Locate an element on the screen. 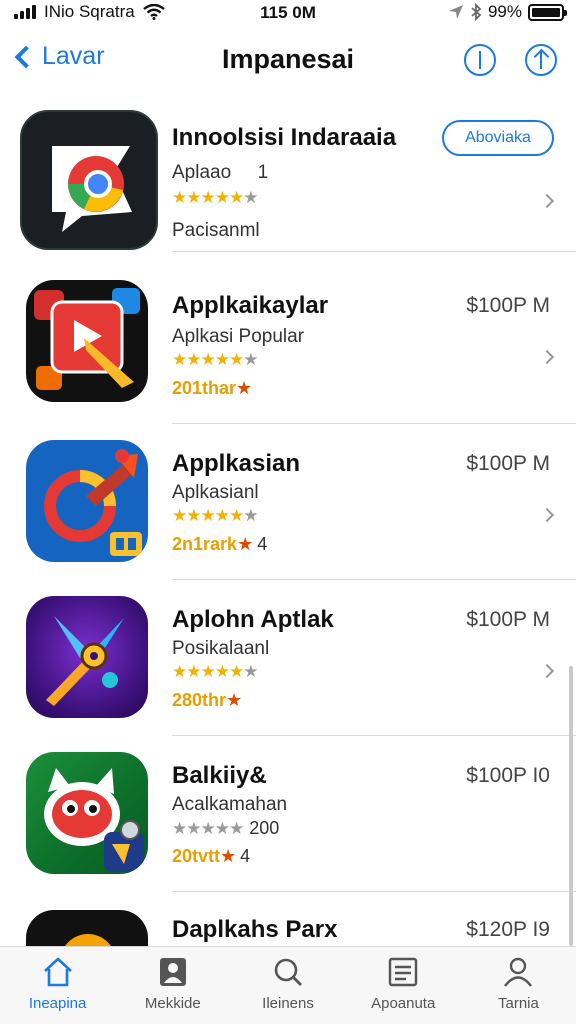 The width and height of the screenshot is (576, 1024). app-icon-cartoon-cat is located at coordinates (87, 813).